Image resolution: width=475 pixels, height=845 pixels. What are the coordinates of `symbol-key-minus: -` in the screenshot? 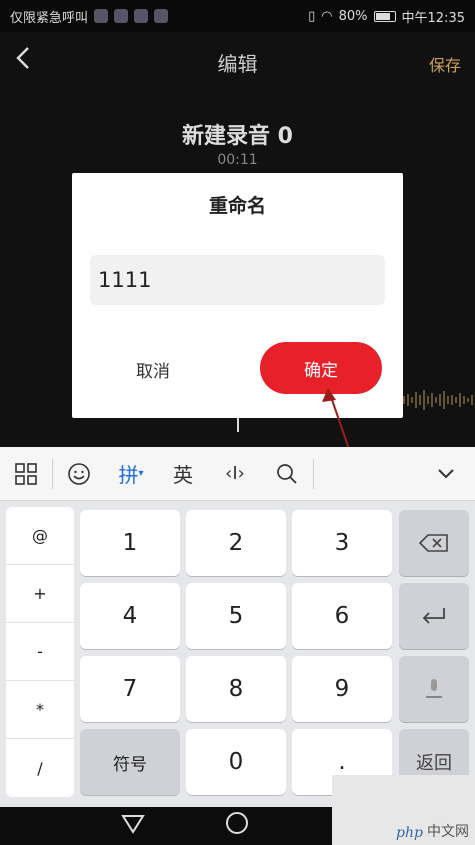 It's located at (40, 652).